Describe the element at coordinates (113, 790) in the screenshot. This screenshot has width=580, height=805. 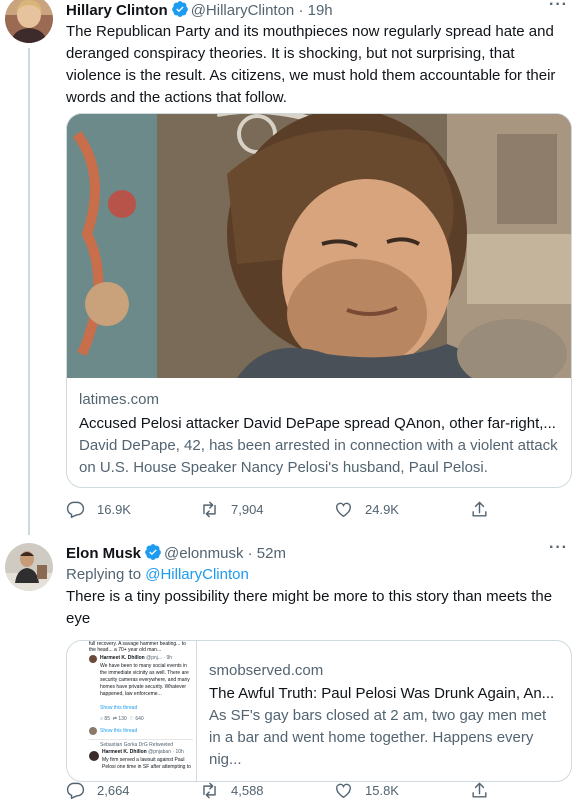
I see `reply-count: 2,664` at that location.